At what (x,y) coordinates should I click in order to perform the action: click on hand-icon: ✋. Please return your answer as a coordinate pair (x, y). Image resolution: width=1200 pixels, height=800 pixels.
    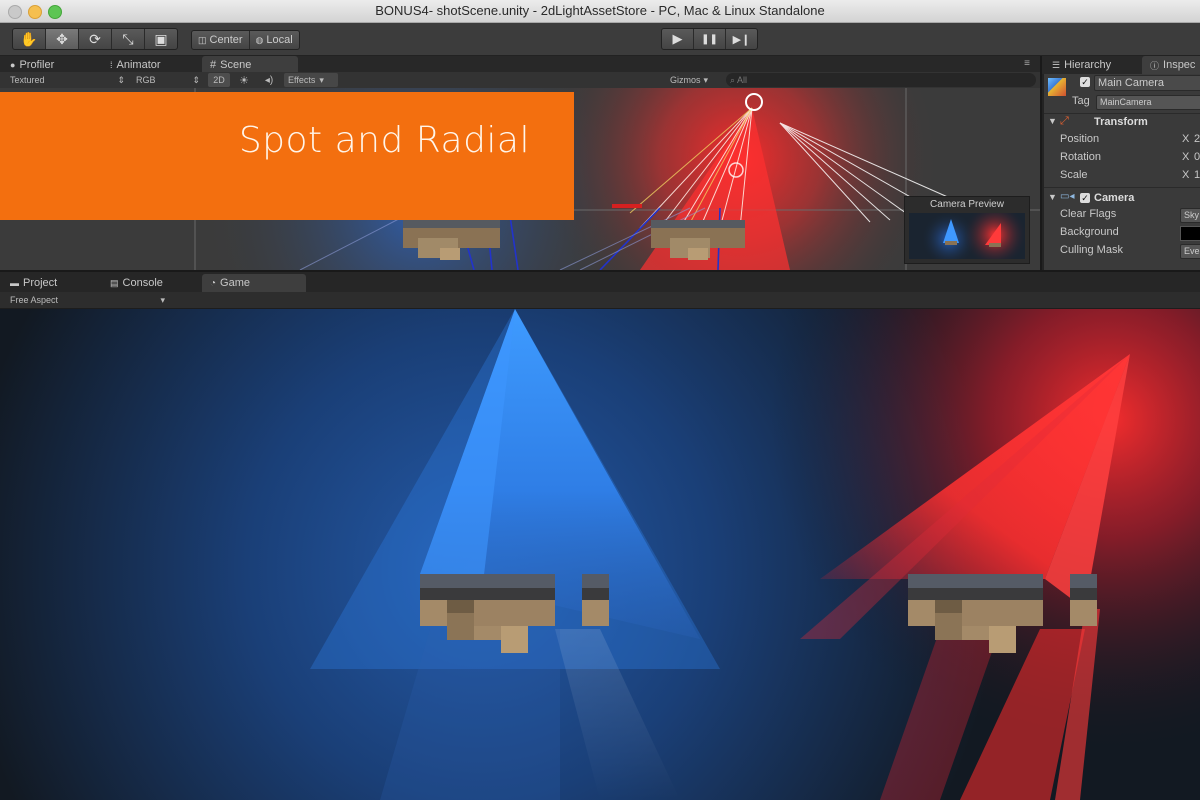
    Looking at the image, I should click on (29, 38).